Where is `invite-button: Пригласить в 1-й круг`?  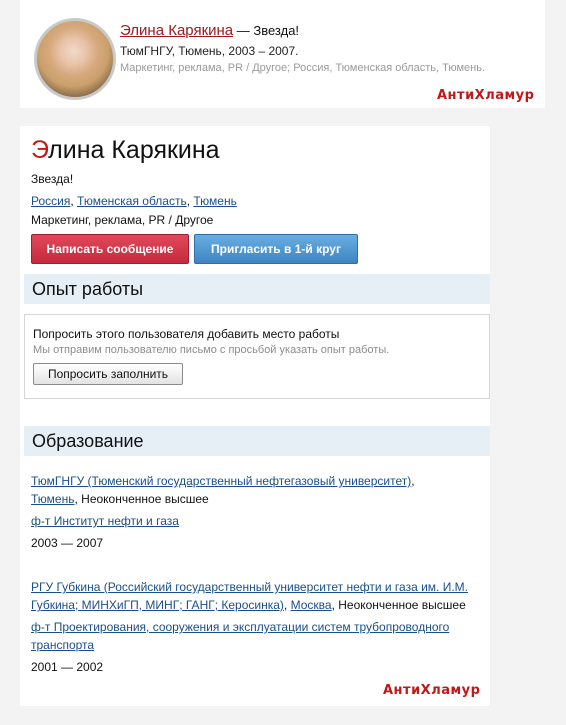
invite-button: Пригласить в 1-й круг is located at coordinates (276, 249).